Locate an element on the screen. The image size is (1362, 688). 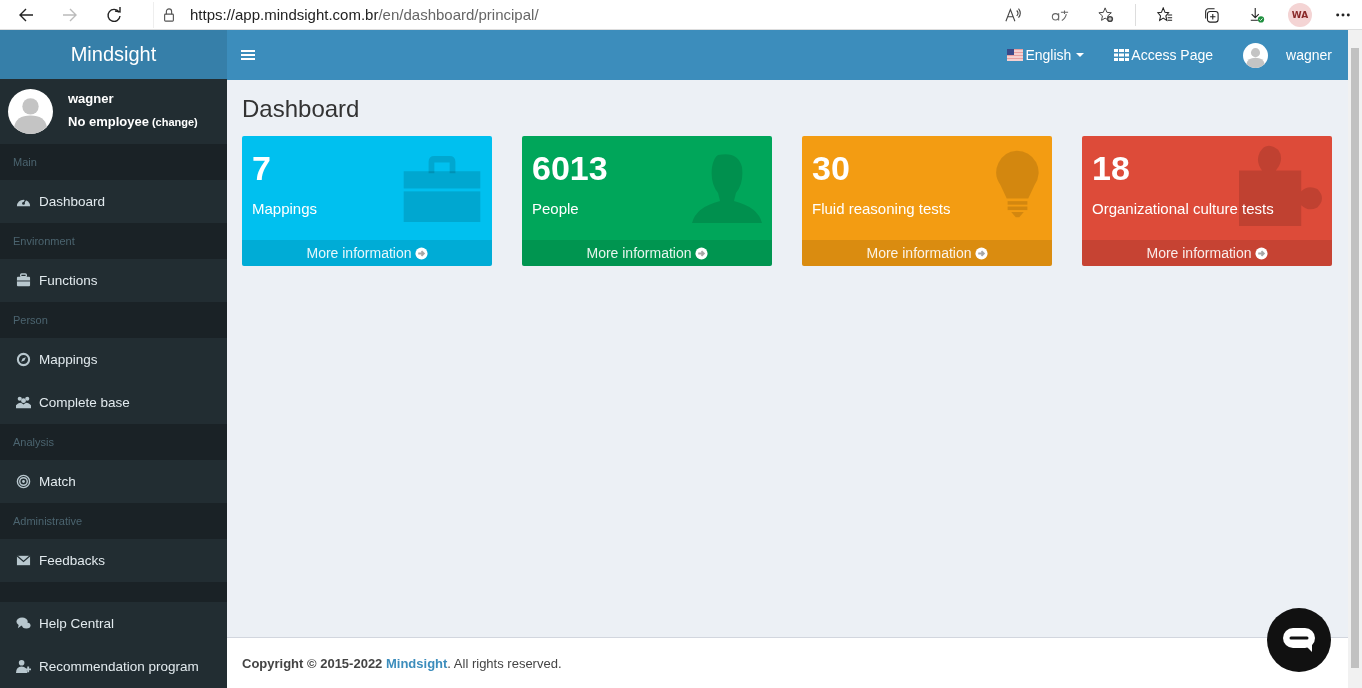
users-icon is located at coordinates (23, 403).